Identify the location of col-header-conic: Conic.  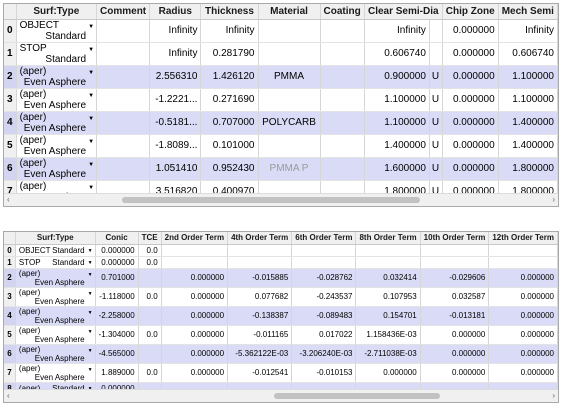
(117, 238).